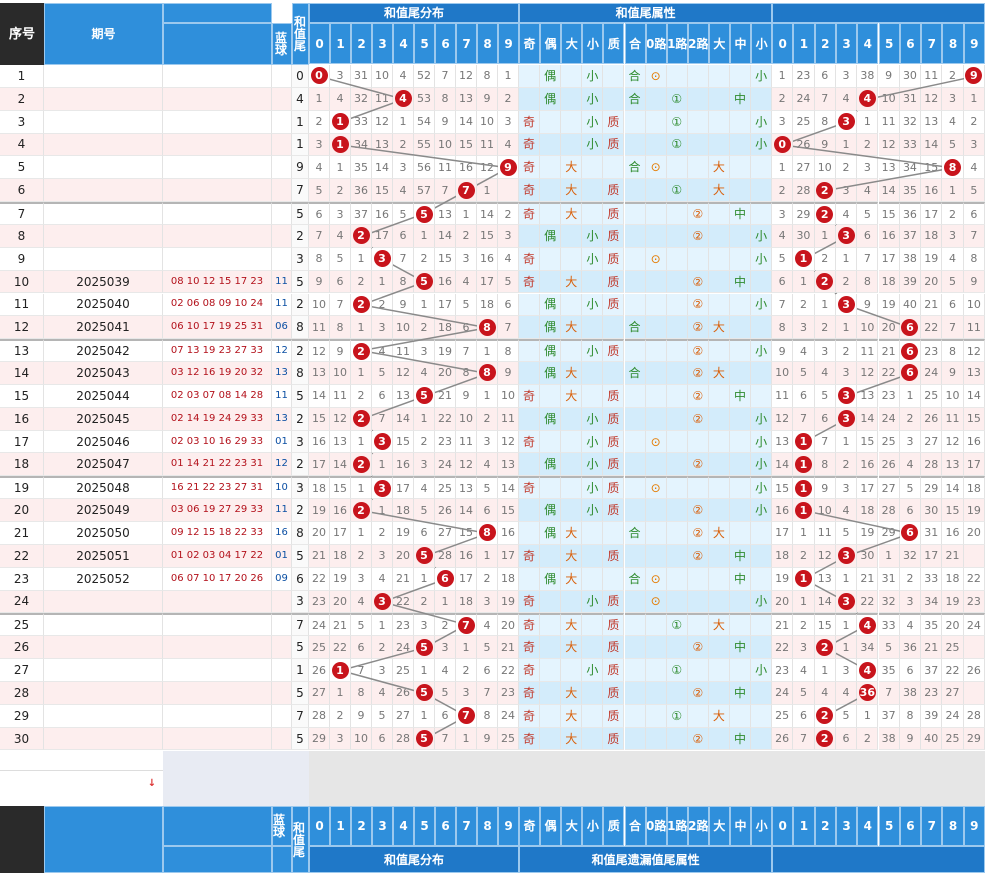 The width and height of the screenshot is (985, 873). Describe the element at coordinates (103, 670) in the screenshot. I see `row-issue` at that location.